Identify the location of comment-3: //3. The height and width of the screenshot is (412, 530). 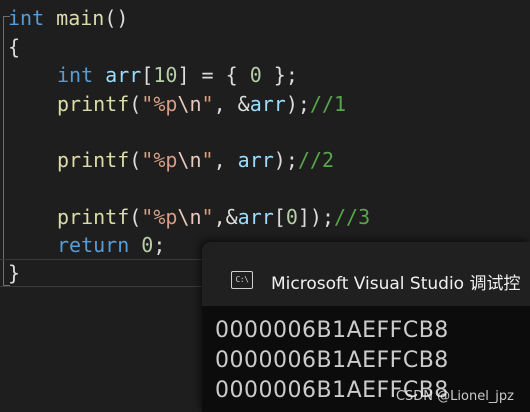
(352, 217).